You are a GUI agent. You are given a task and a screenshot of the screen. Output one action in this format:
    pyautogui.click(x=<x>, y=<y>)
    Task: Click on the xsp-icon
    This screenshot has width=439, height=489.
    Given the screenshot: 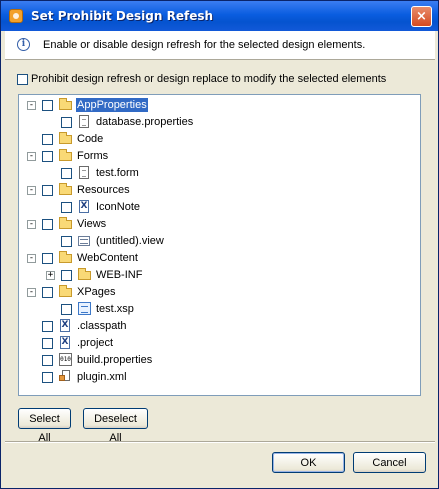 What is the action you would take?
    pyautogui.click(x=84, y=309)
    